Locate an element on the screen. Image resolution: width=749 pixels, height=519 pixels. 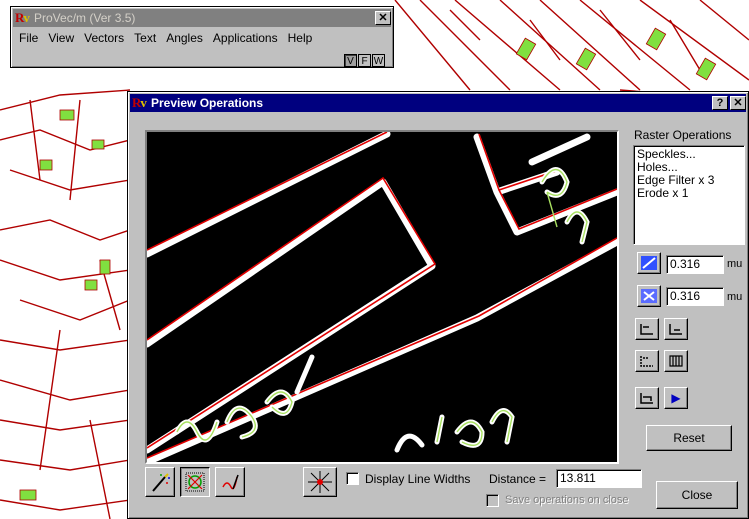
menu-text: Text is located at coordinates (145, 38).